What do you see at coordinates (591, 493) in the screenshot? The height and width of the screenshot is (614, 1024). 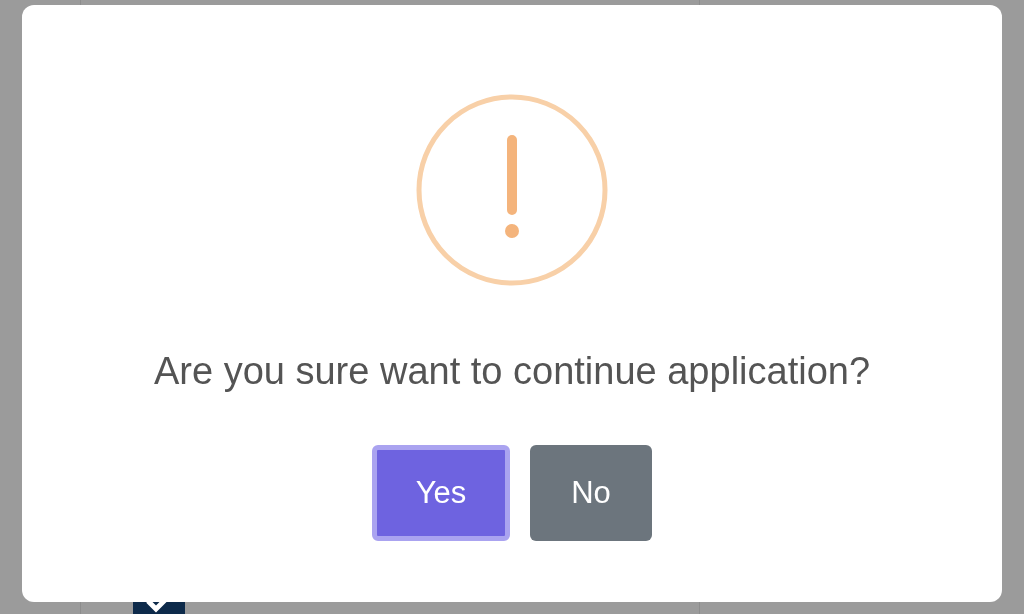 I see `no-button: No` at bounding box center [591, 493].